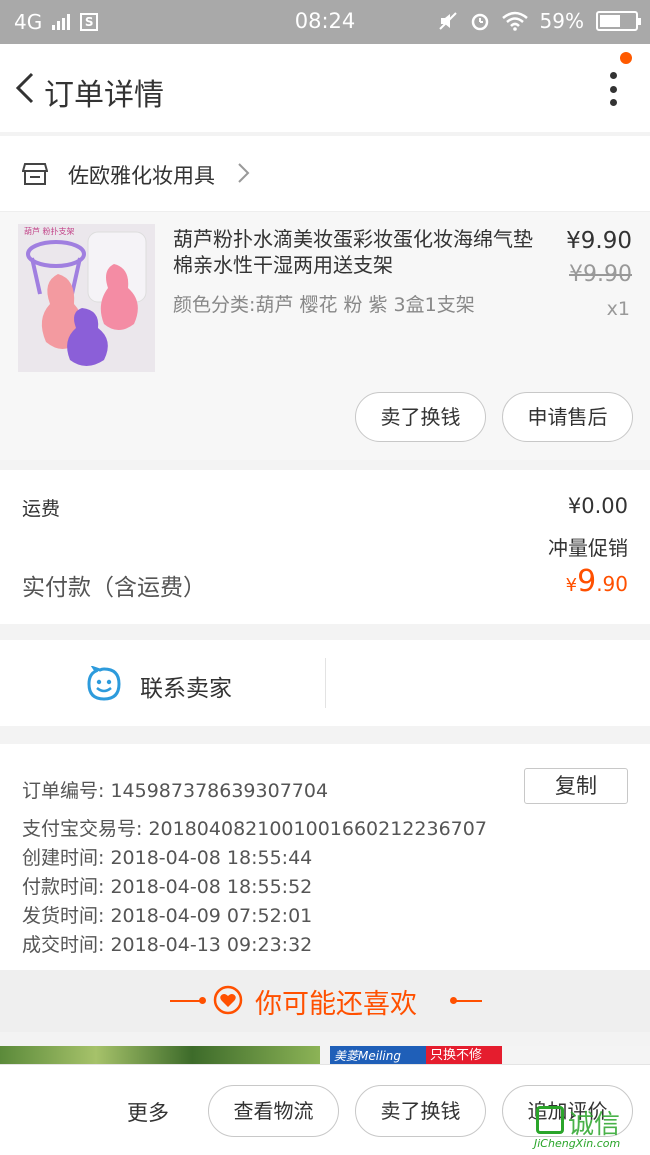 Image resolution: width=650 pixels, height=1155 pixels. I want to click on watermark-text: 诚信, so click(594, 1125).